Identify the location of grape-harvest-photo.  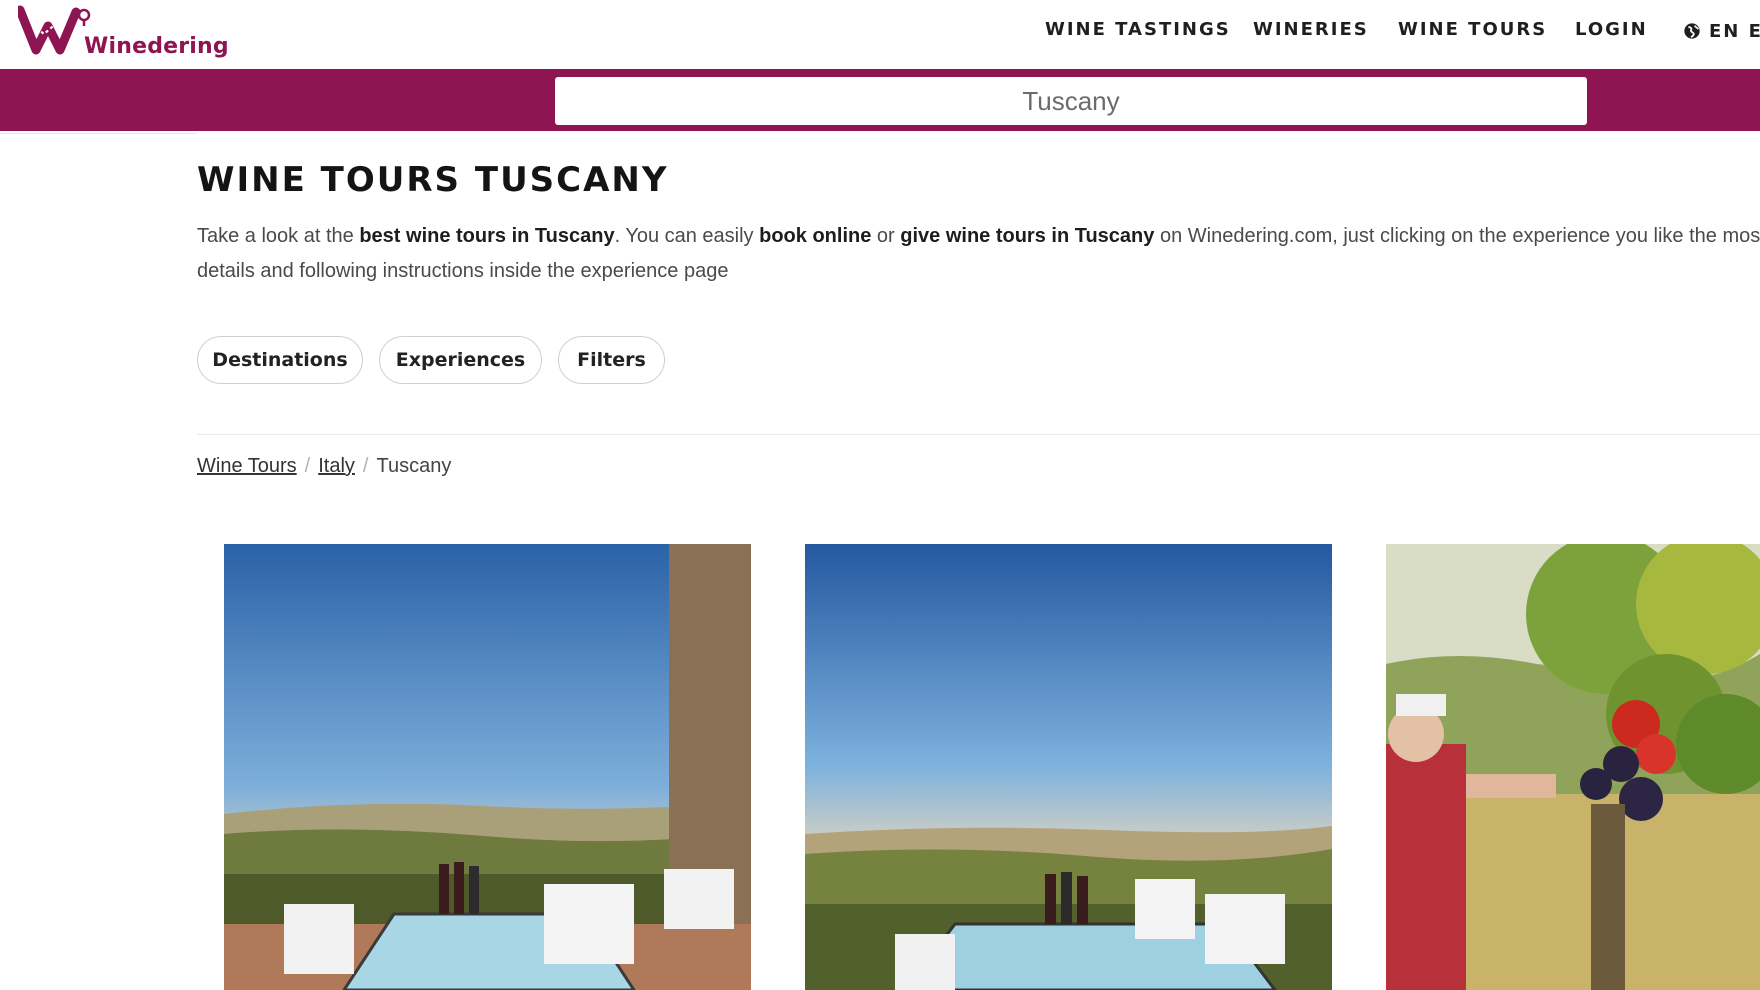
(1573, 767).